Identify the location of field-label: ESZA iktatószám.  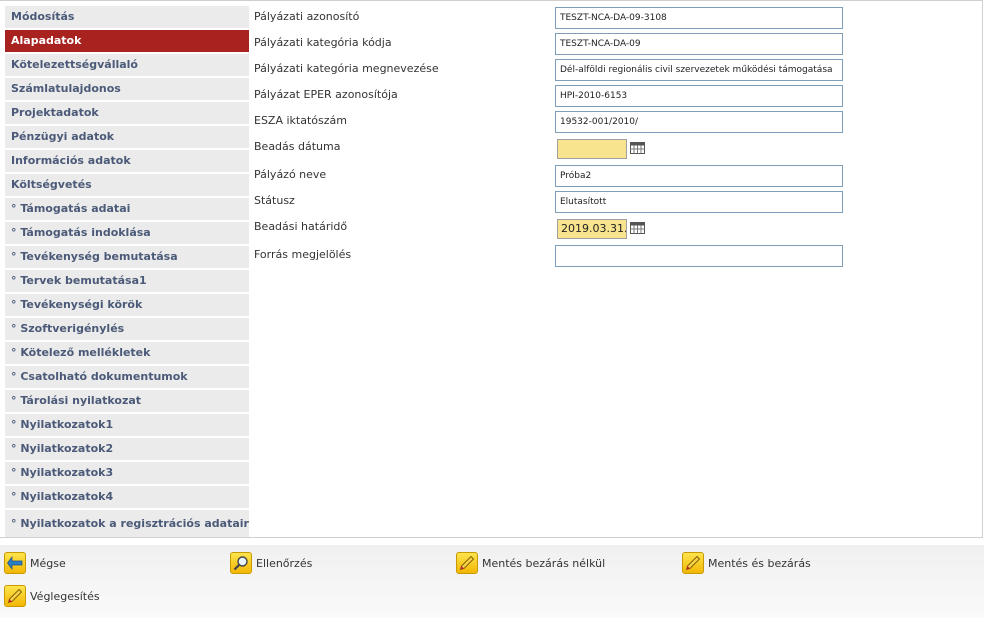
(300, 120).